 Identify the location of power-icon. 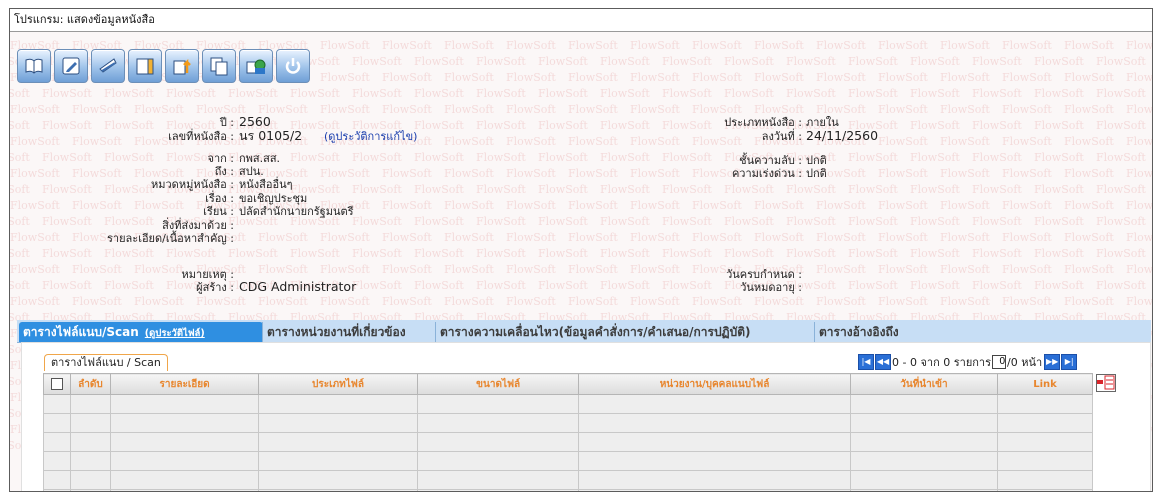
(293, 66).